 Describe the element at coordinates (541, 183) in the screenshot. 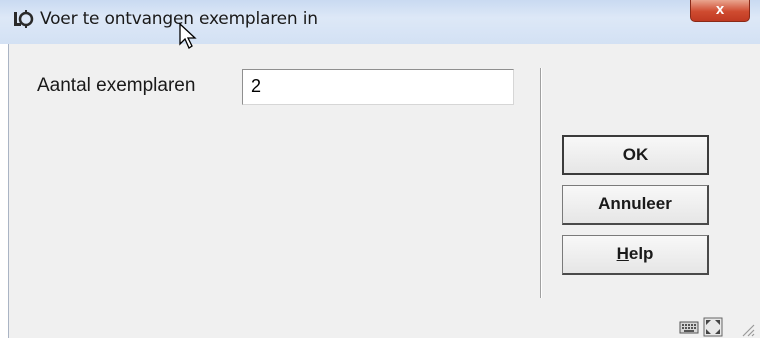

I see `vertical-divider` at that location.